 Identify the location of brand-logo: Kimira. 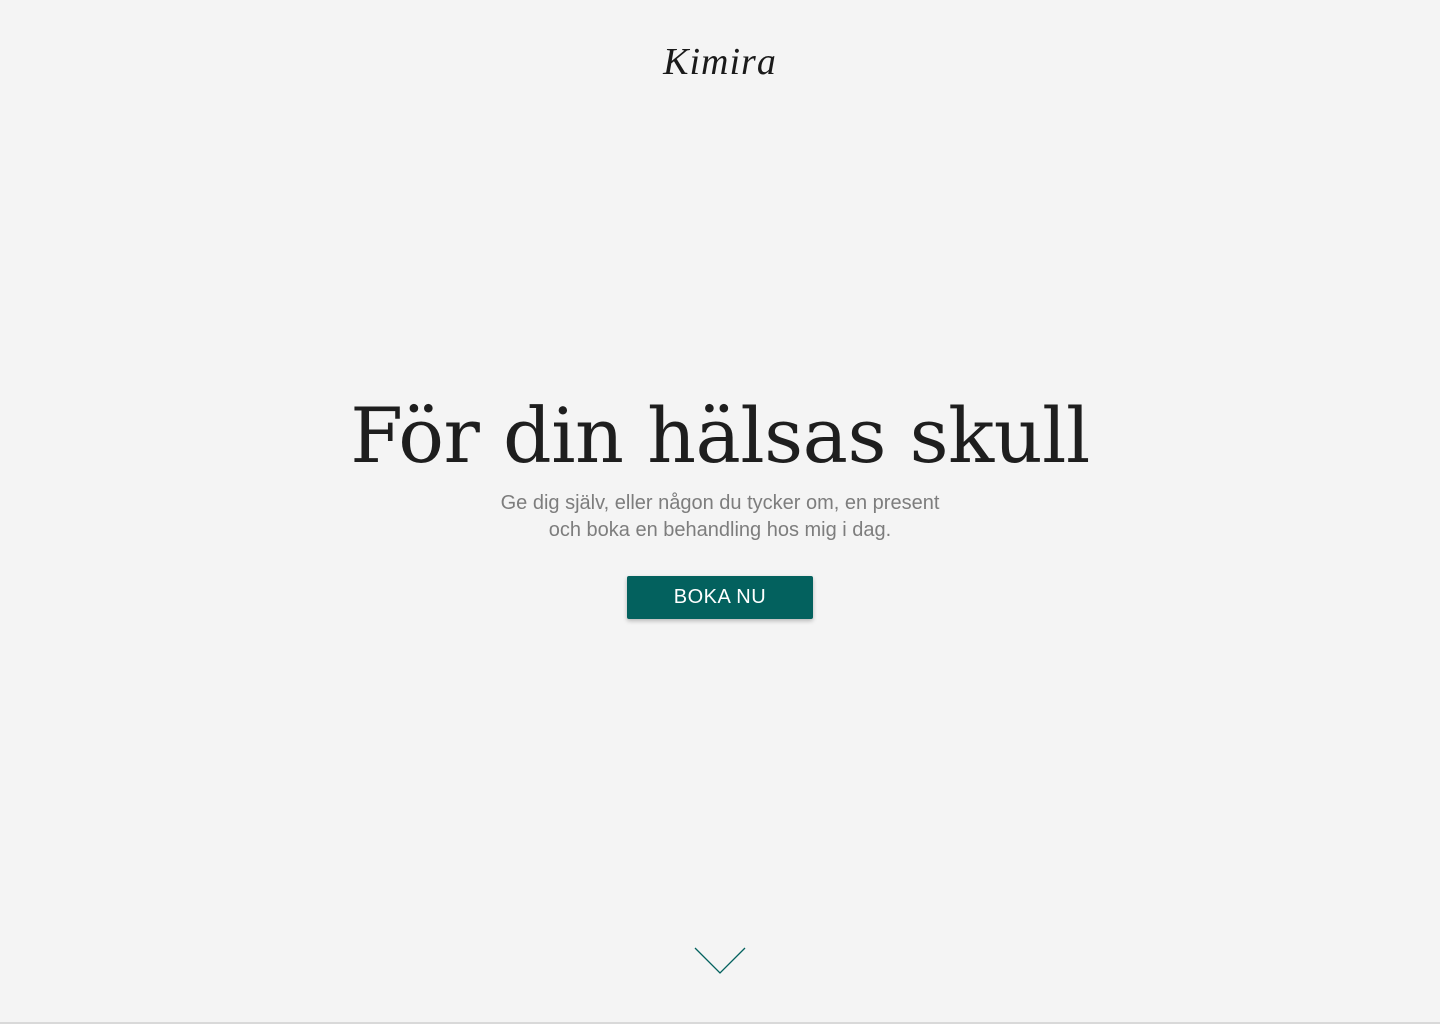
(720, 62).